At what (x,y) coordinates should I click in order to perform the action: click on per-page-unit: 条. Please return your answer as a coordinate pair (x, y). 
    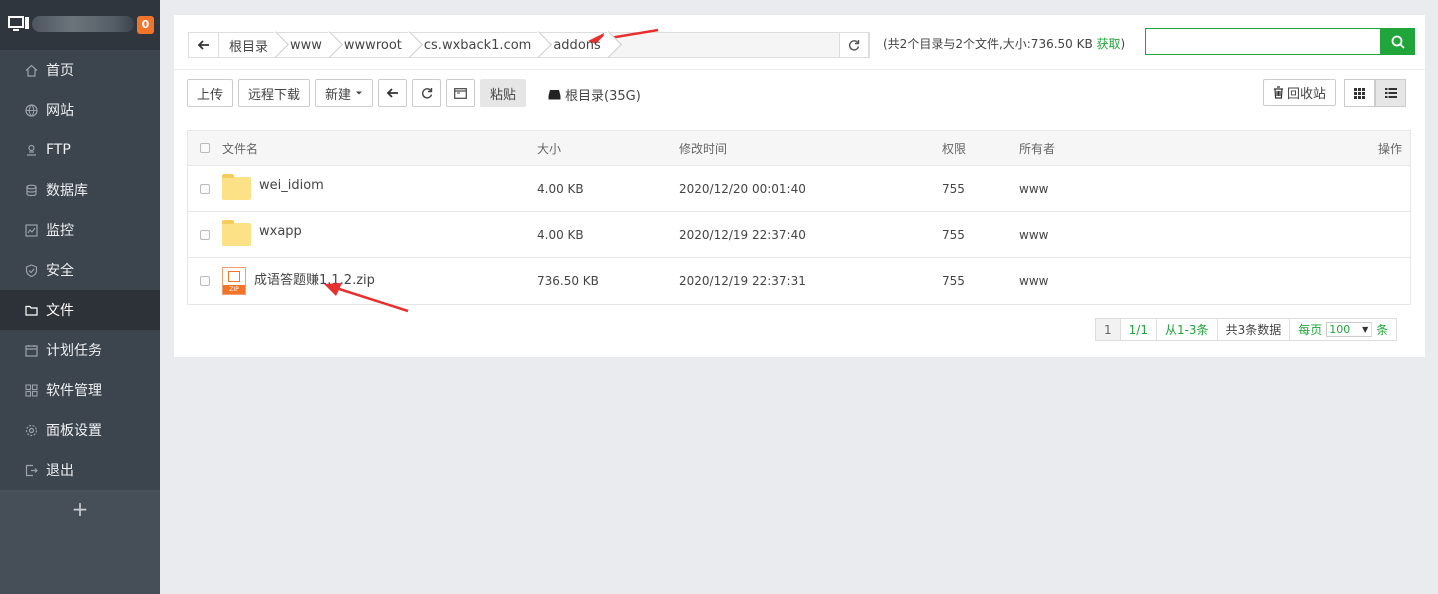
    Looking at the image, I should click on (1382, 330).